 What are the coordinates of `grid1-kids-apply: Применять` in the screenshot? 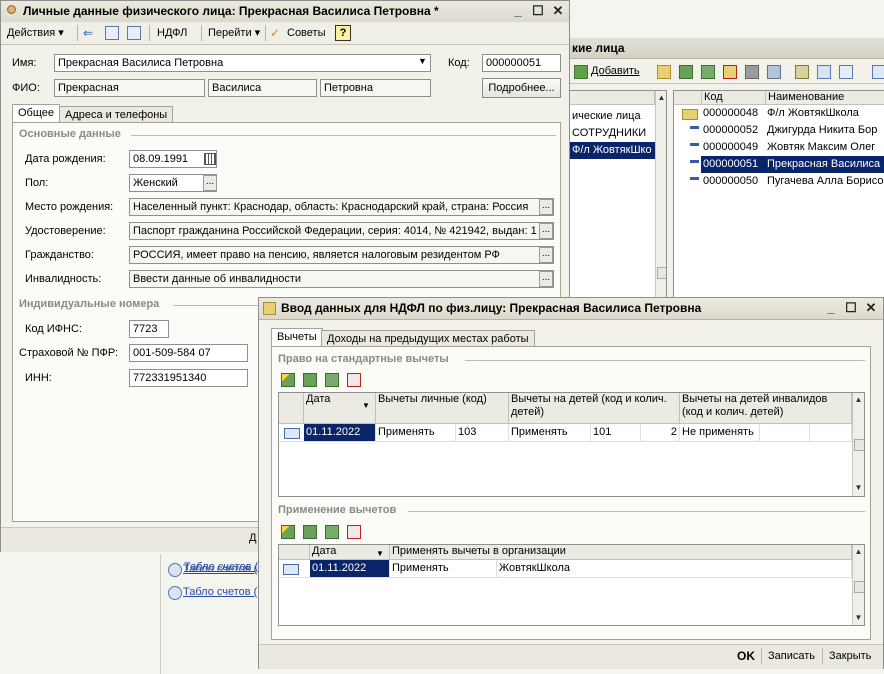 It's located at (550, 432).